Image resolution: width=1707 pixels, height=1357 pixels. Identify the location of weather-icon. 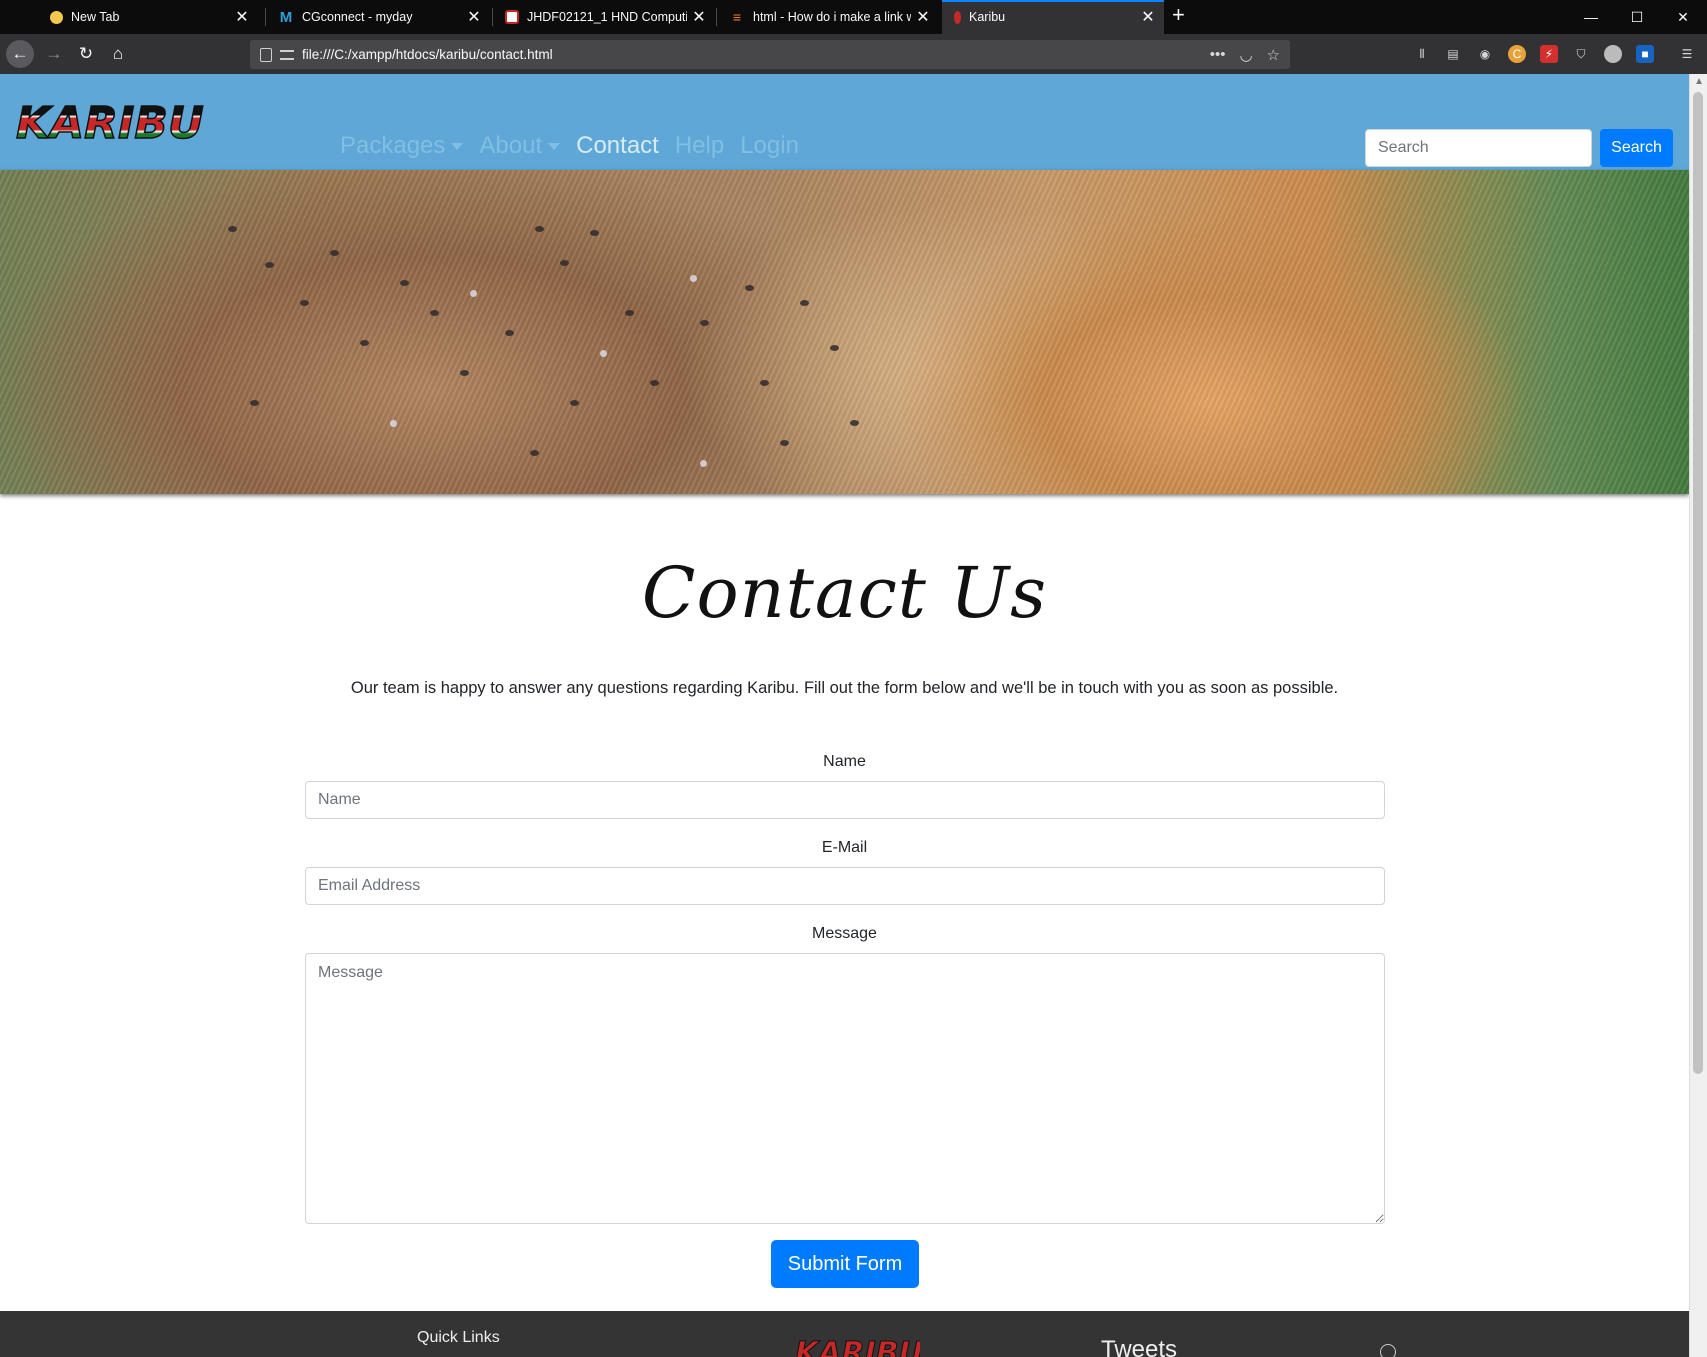
(56, 17).